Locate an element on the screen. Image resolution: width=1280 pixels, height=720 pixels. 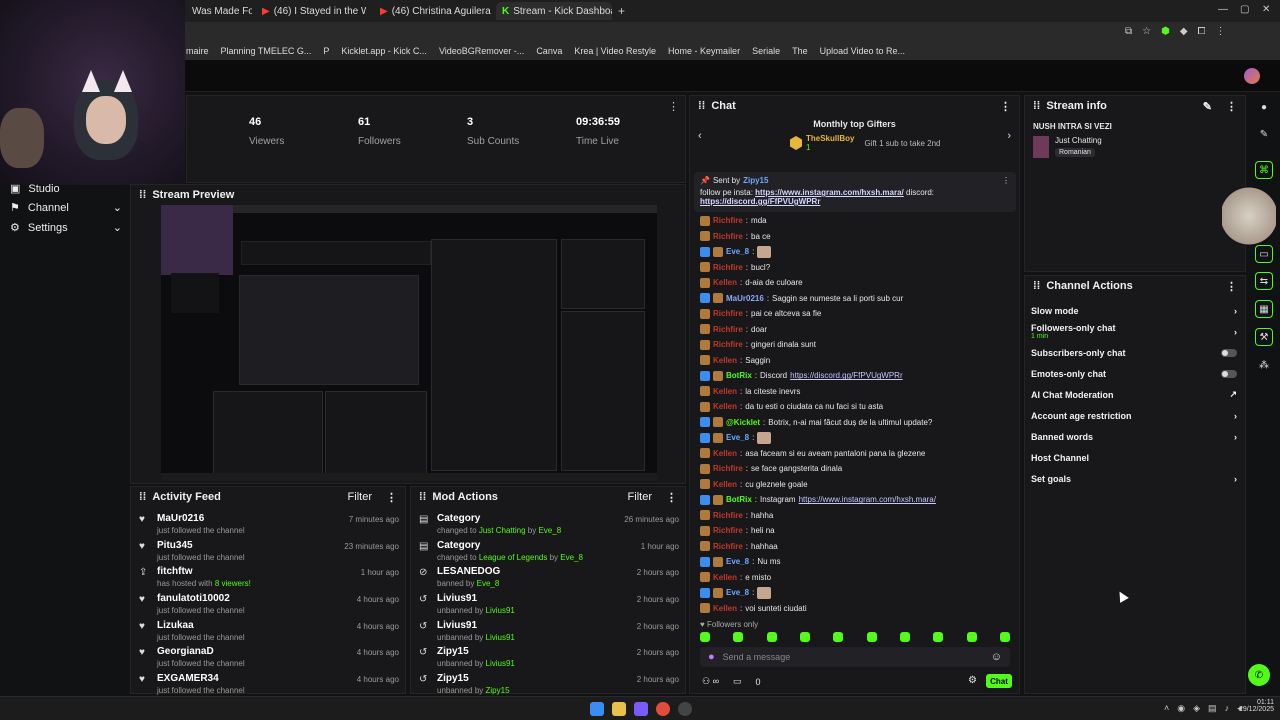
bookmark: P is located at coordinates (326, 51).